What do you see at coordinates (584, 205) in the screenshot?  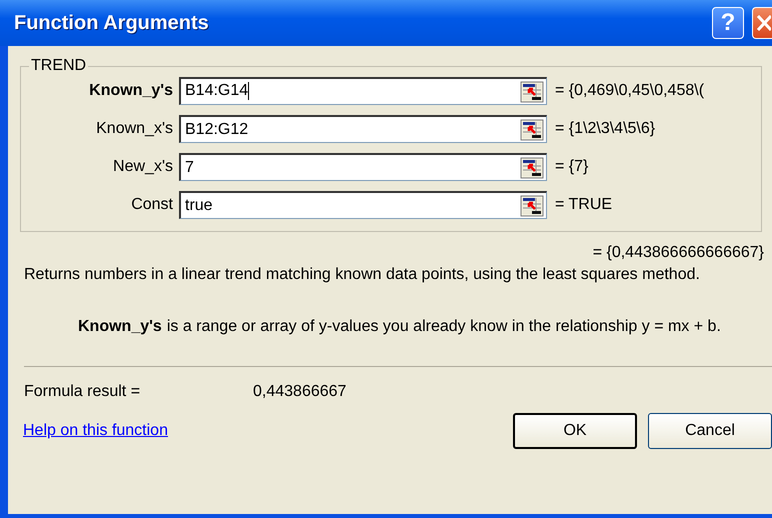 I see `argument-result: = TRUE` at bounding box center [584, 205].